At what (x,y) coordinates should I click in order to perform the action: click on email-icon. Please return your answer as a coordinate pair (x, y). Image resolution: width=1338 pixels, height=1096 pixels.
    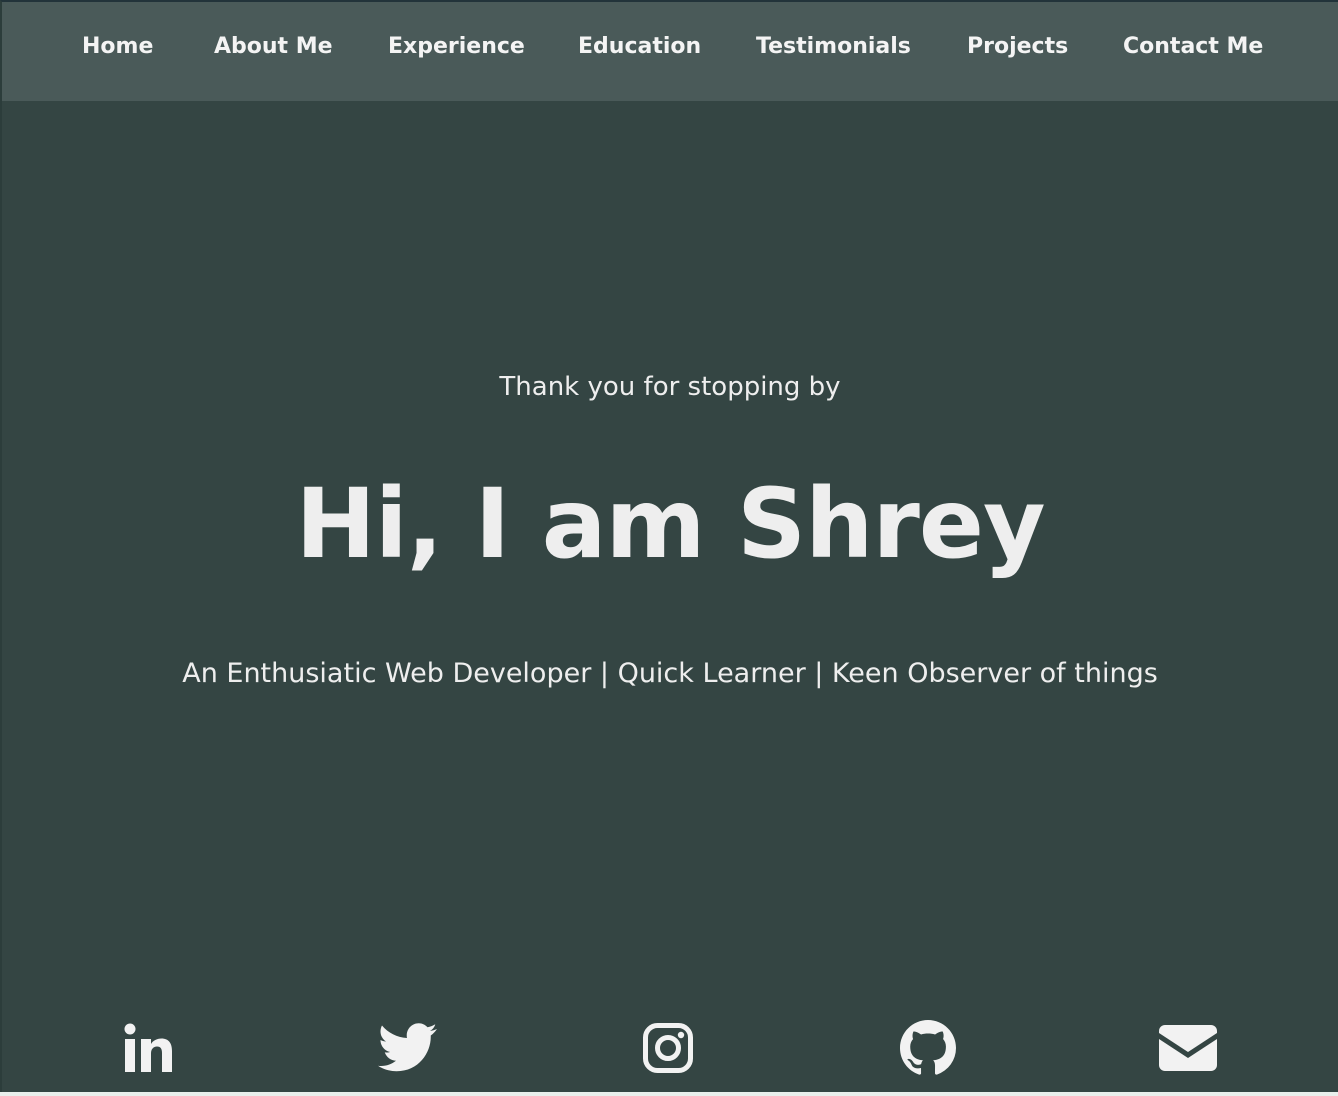
    Looking at the image, I should click on (1188, 1048).